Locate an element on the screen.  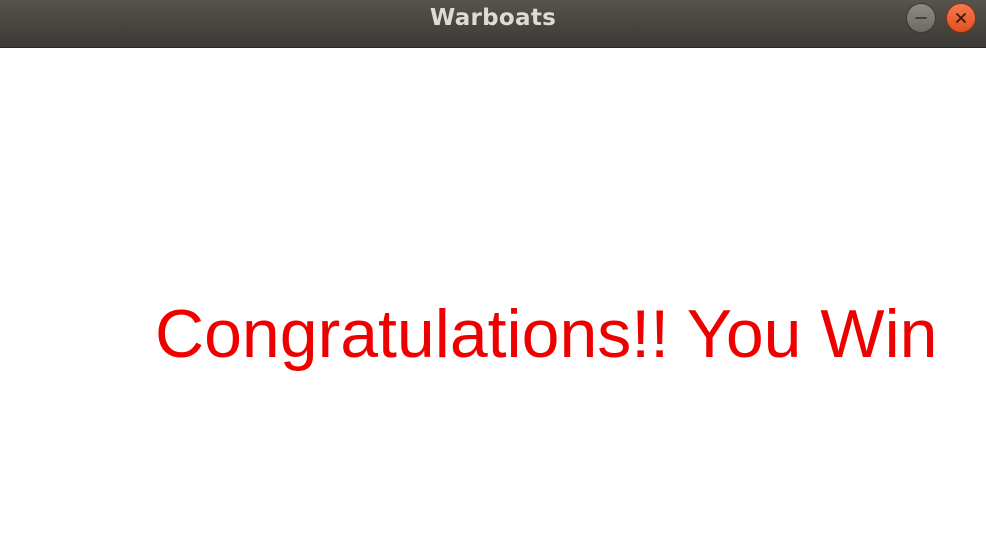
win-message: Congratulations!! You Win is located at coordinates (546, 334).